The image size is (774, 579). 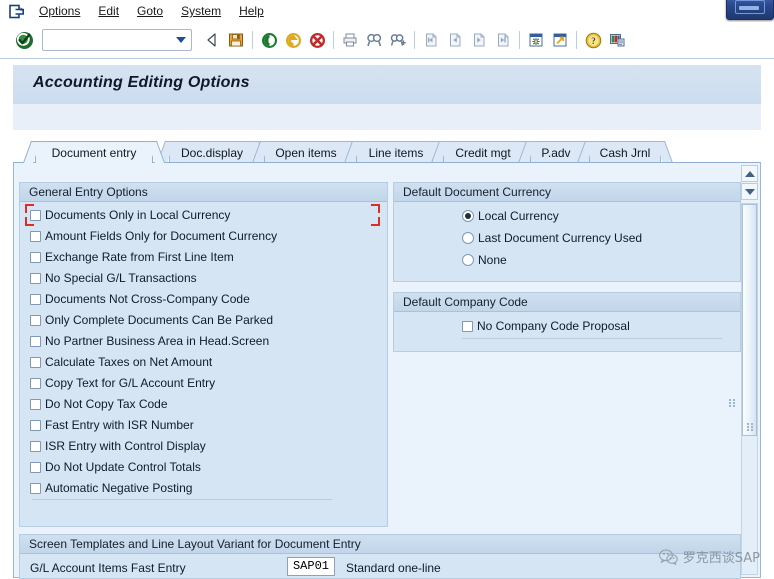 I want to click on radio-row: Last Document Currency Used, so click(x=552, y=238).